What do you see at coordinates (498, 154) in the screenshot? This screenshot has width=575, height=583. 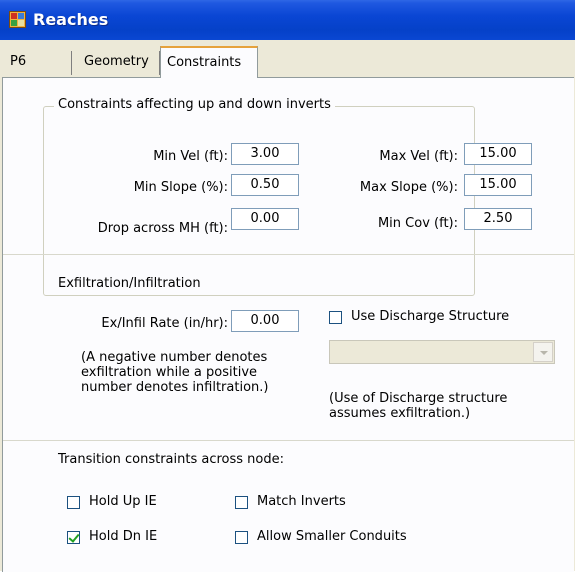 I see `max-vel-input: 15.00` at bounding box center [498, 154].